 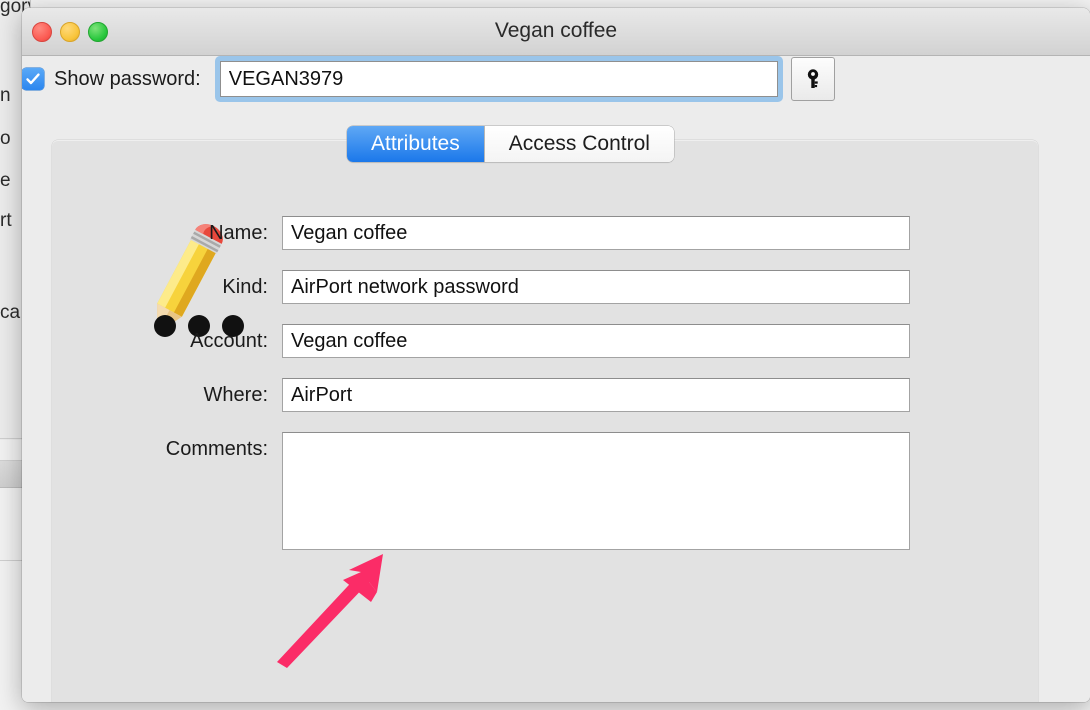 I want to click on field-row-where: Where:, so click(x=481, y=395).